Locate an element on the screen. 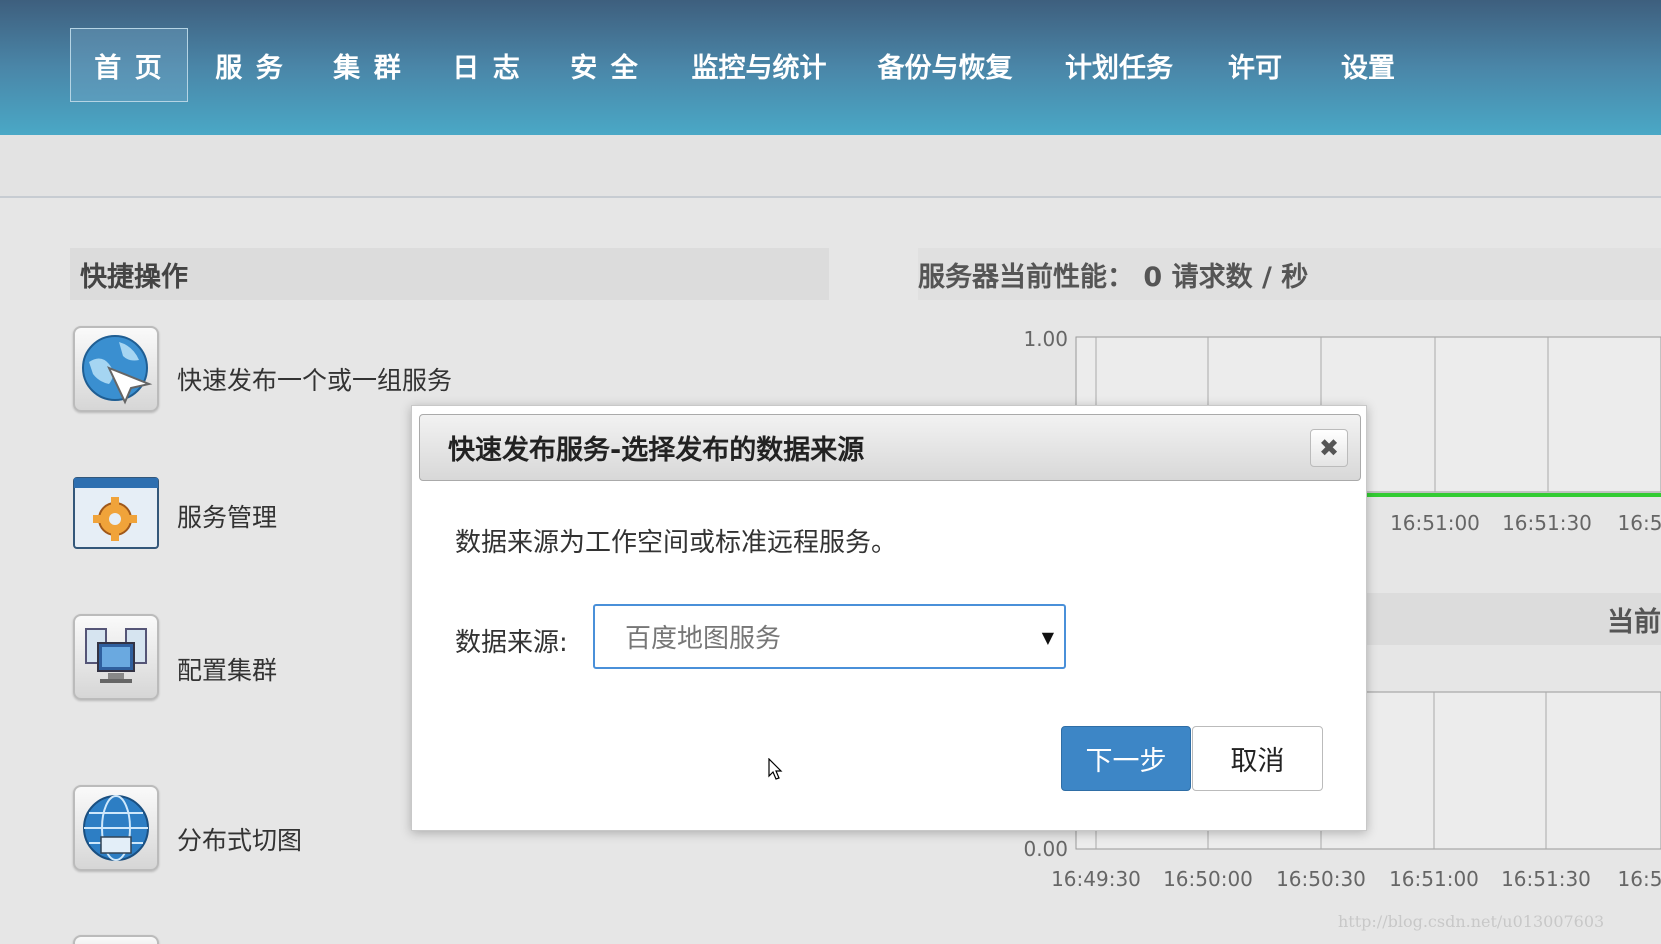 This screenshot has height=944, width=1661. cancel-button: 取消 is located at coordinates (1257, 758).